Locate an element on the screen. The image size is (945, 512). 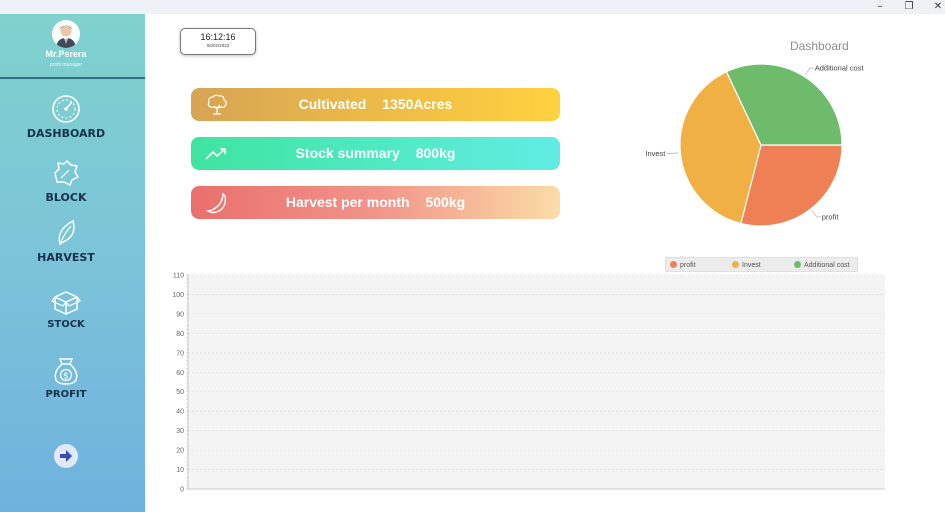
cultivated-card: Cultivated 1350Acres is located at coordinates (375, 104).